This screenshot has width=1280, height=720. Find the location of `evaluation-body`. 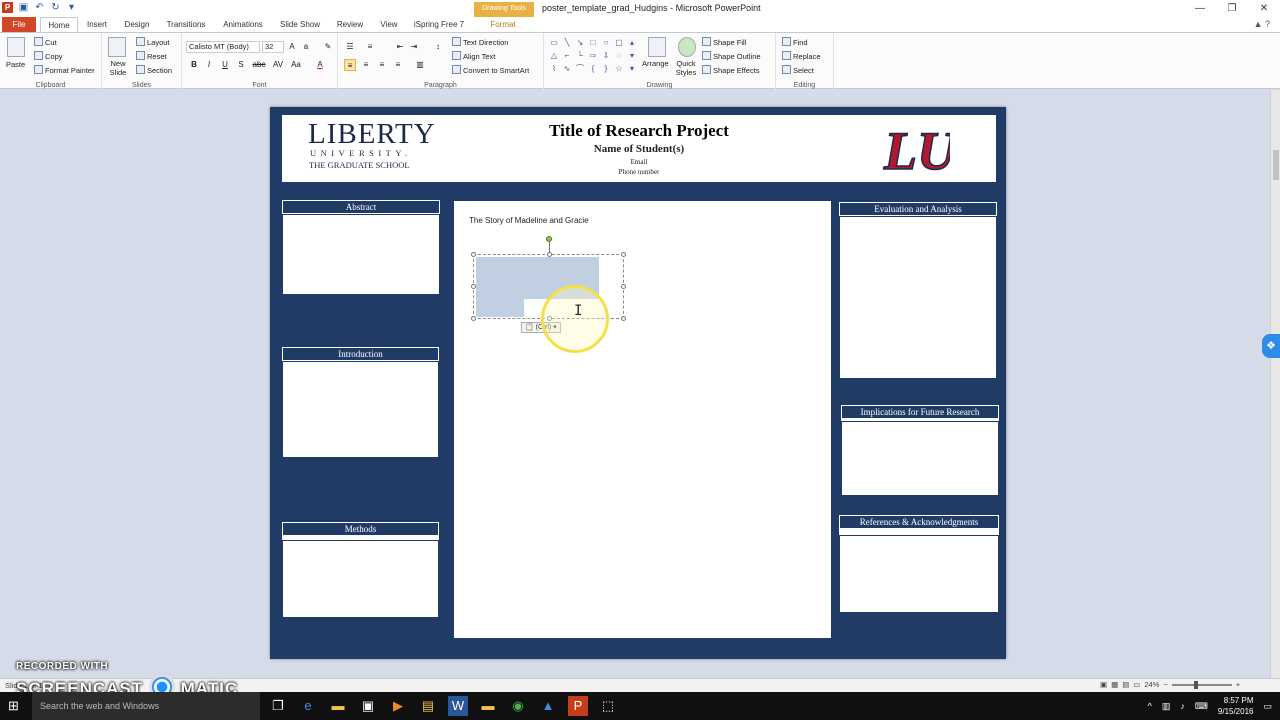

evaluation-body is located at coordinates (918, 297).